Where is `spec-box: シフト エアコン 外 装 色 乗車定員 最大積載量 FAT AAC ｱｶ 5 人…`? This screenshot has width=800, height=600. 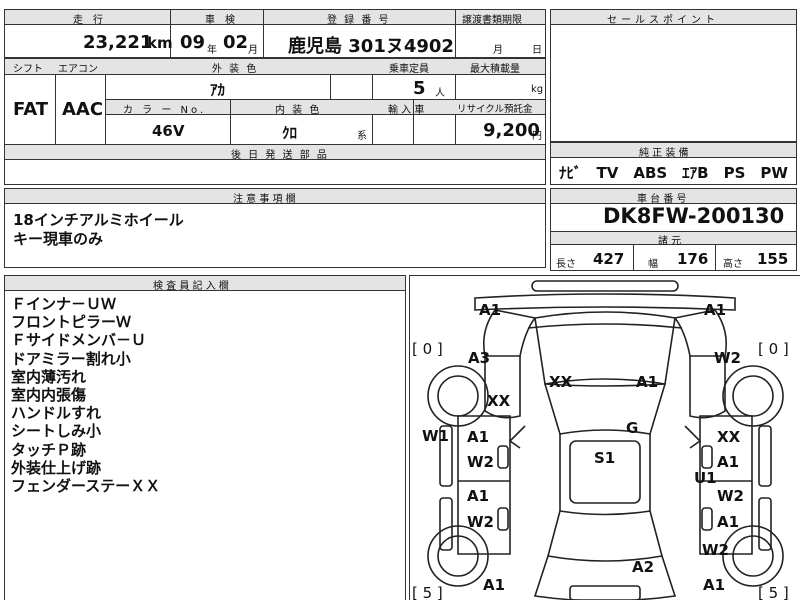
spec-box: シフト エアコン 外 装 色 乗車定員 最大積載量 FAT AAC ｱｶ 5 人… is located at coordinates (275, 121).